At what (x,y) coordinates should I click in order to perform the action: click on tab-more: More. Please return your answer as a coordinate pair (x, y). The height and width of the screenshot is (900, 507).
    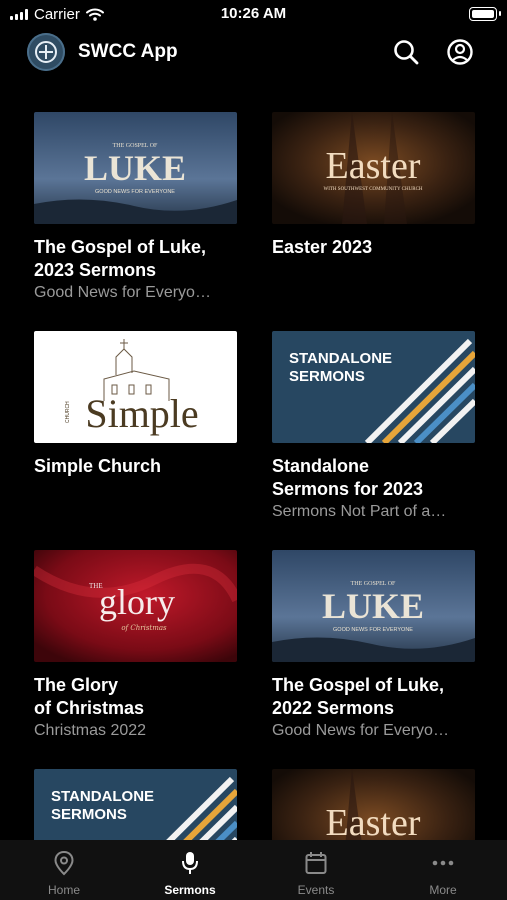
    Looking at the image, I should click on (443, 870).